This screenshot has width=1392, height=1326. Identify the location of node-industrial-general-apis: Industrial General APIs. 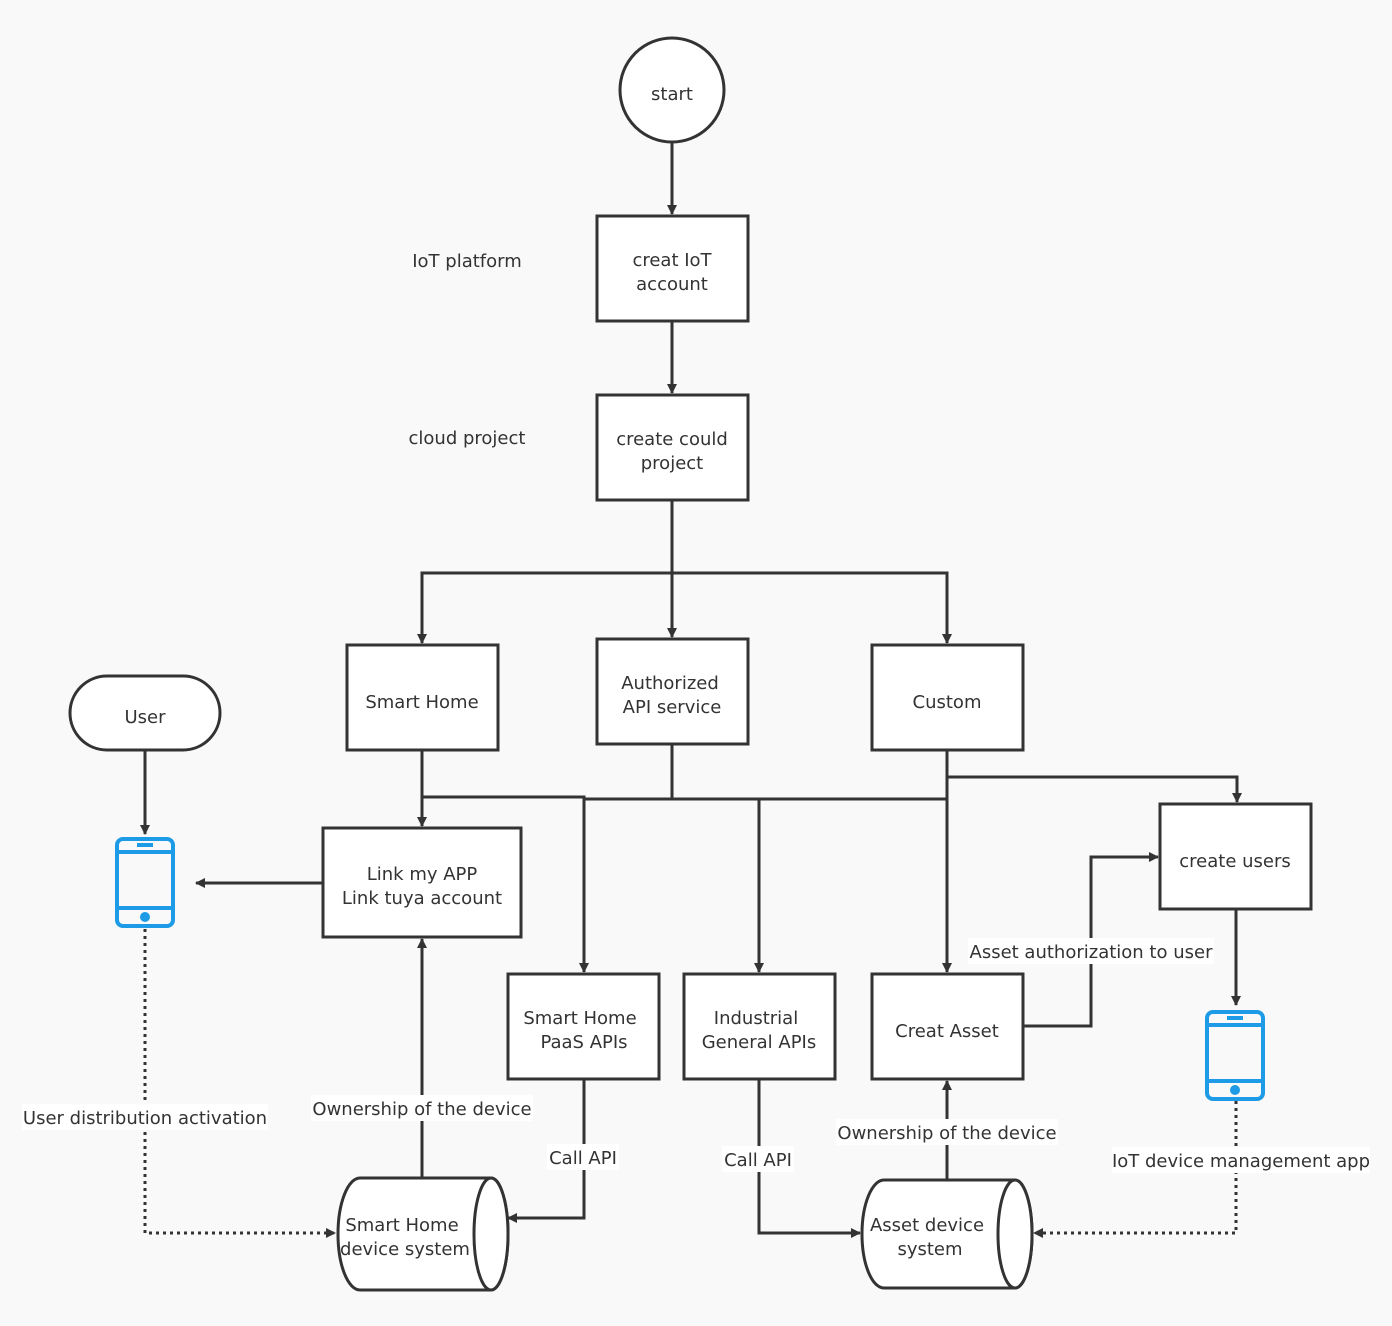
(759, 1026).